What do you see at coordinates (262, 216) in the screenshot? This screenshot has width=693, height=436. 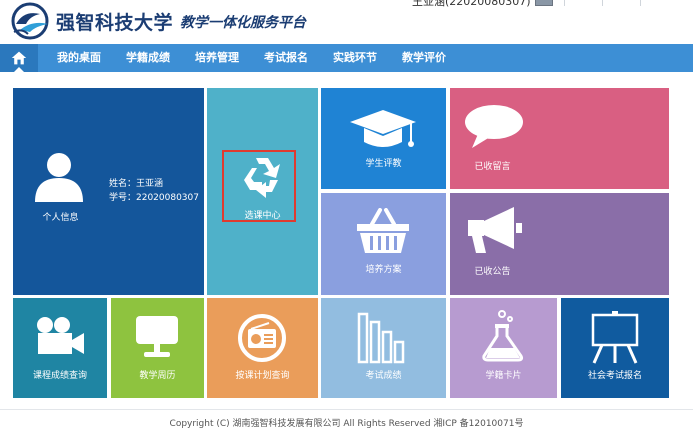 I see `tile-label: 选课中心` at bounding box center [262, 216].